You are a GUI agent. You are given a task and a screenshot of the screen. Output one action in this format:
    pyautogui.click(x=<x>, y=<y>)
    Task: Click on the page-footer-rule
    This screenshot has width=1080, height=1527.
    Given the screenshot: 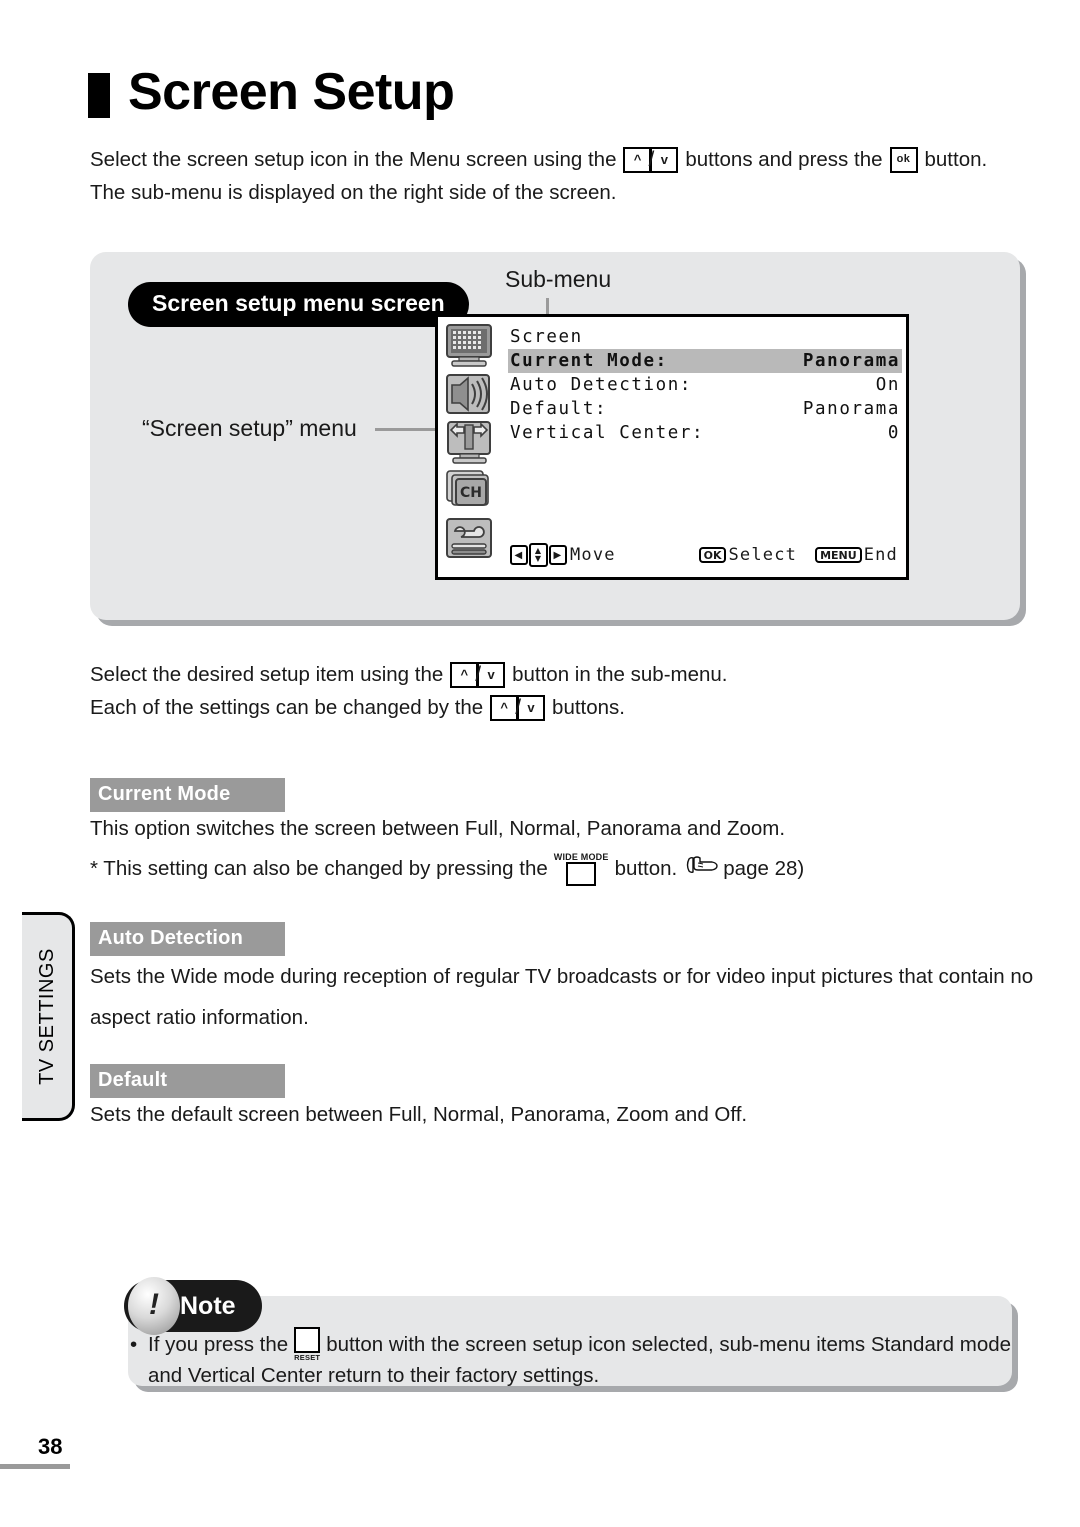 What is the action you would take?
    pyautogui.click(x=35, y=1466)
    